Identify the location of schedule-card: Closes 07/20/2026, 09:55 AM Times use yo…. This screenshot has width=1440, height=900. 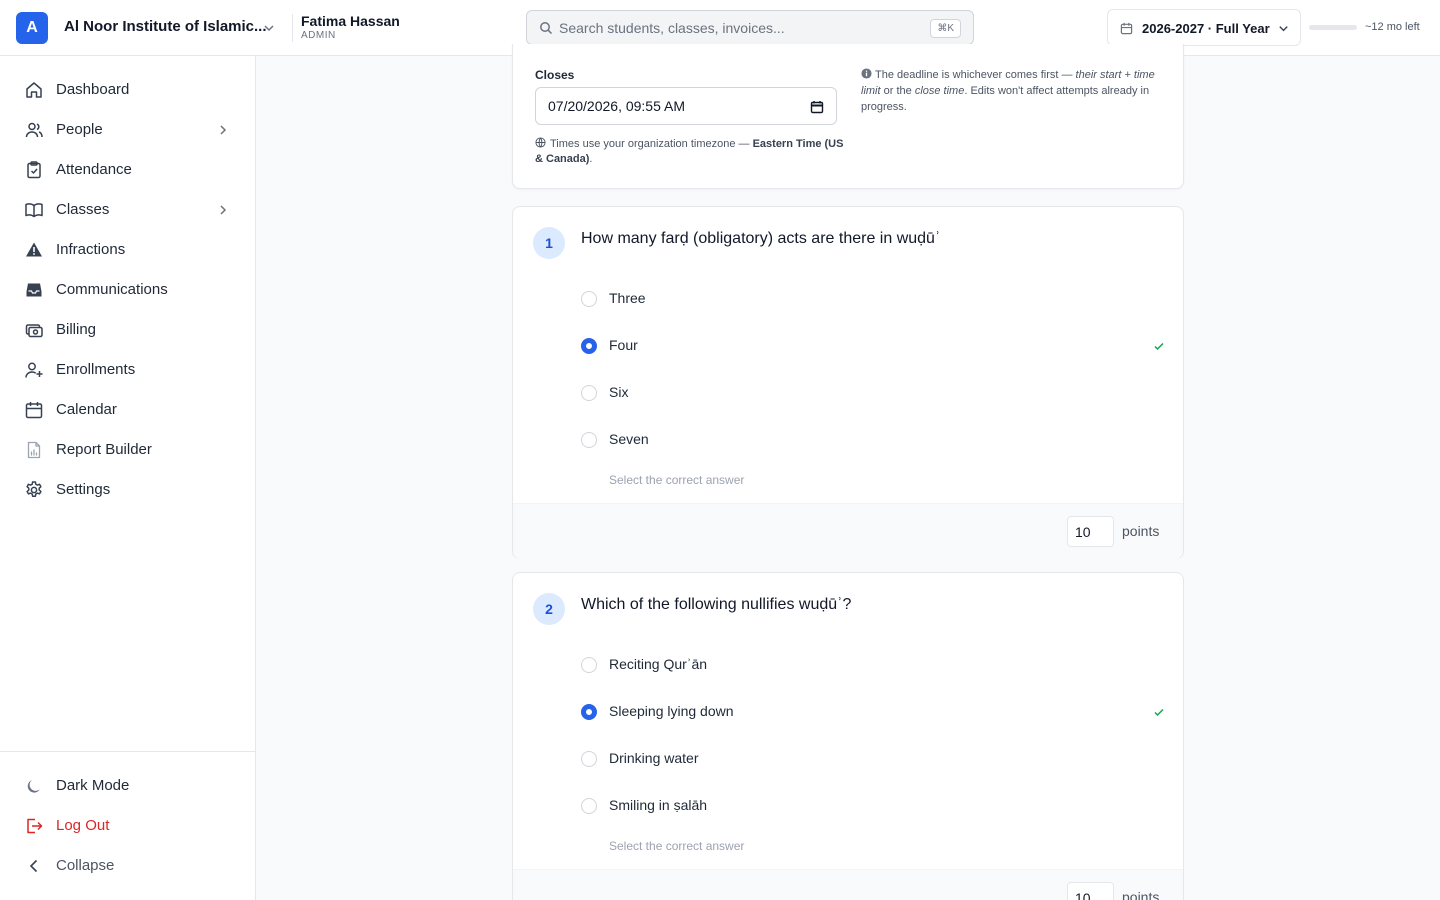
(848, 116).